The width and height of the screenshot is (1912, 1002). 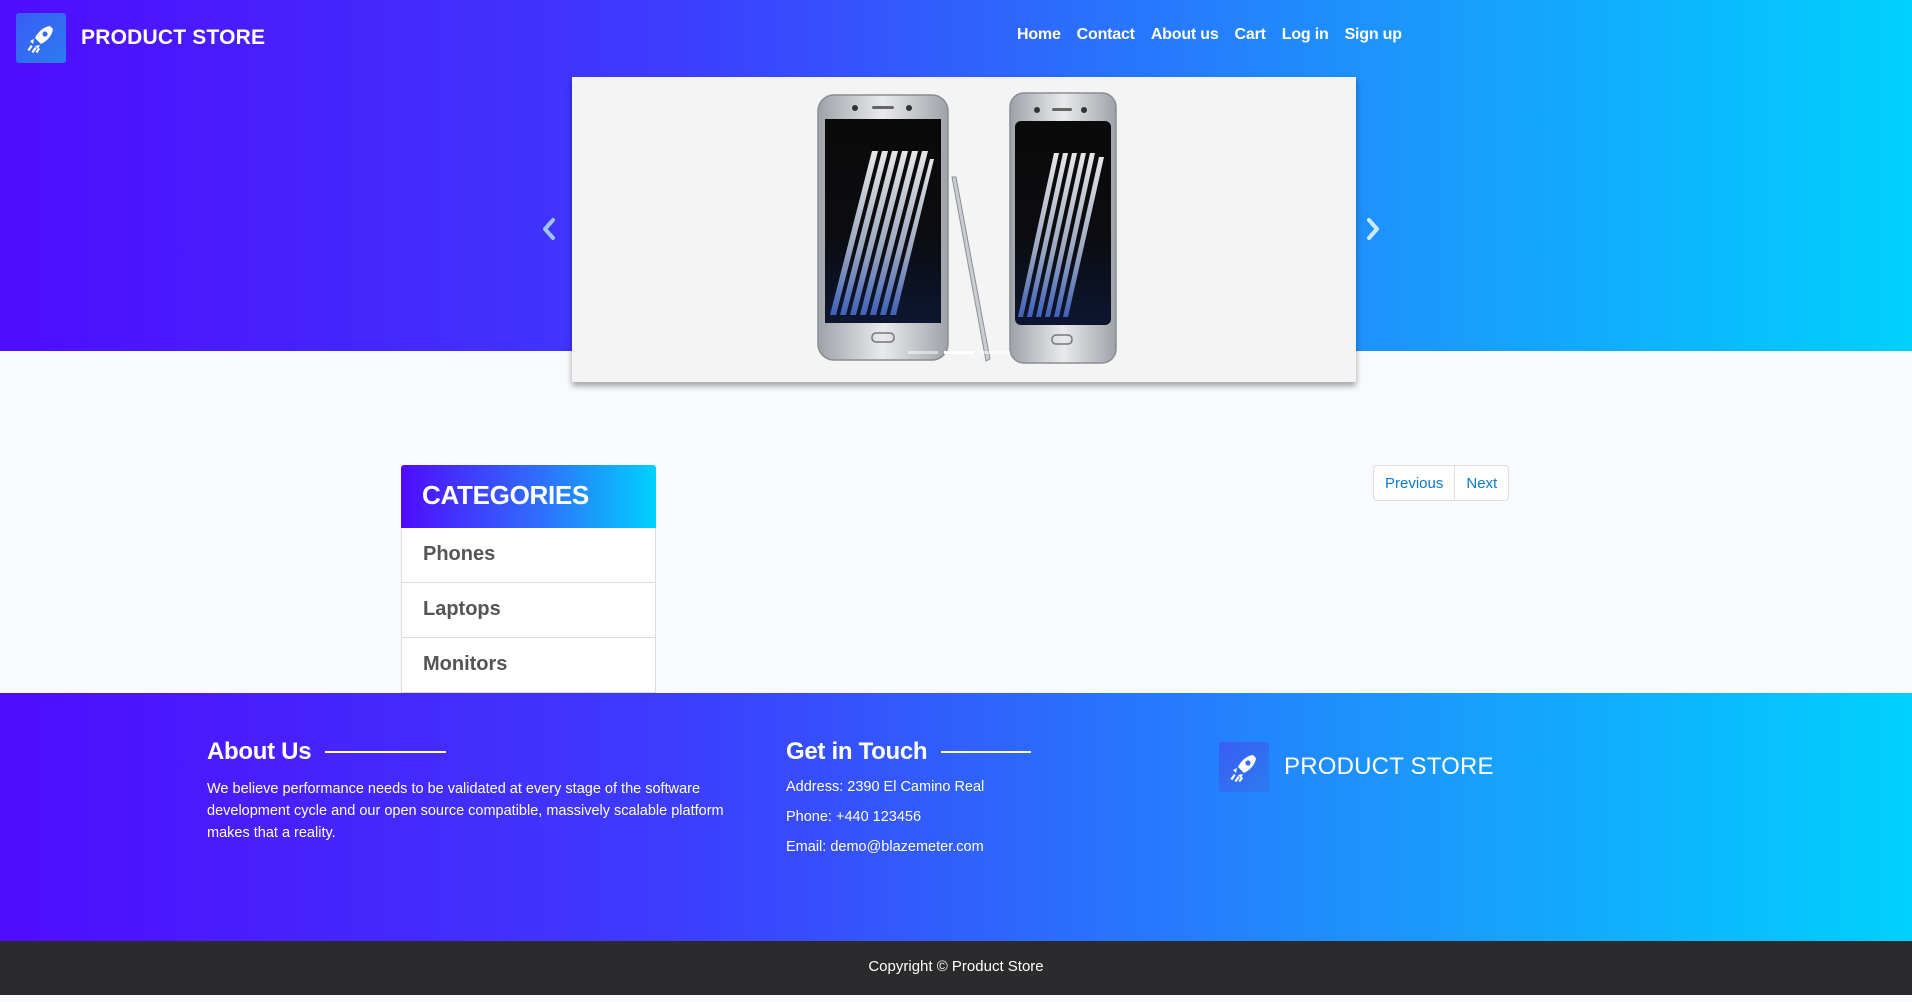 What do you see at coordinates (528, 555) in the screenshot?
I see `category-phones: Phones` at bounding box center [528, 555].